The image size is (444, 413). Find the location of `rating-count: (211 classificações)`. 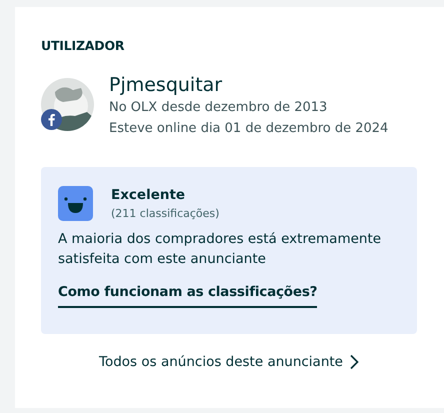

rating-count: (211 classificações) is located at coordinates (165, 214).